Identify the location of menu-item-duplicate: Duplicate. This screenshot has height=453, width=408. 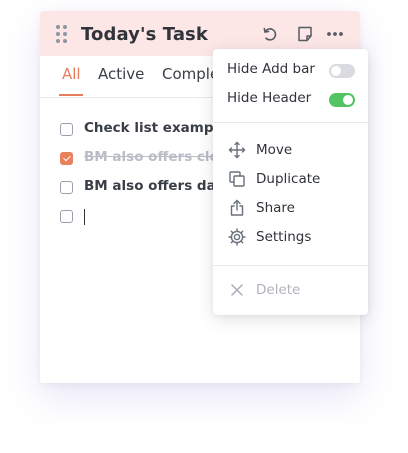
(290, 180).